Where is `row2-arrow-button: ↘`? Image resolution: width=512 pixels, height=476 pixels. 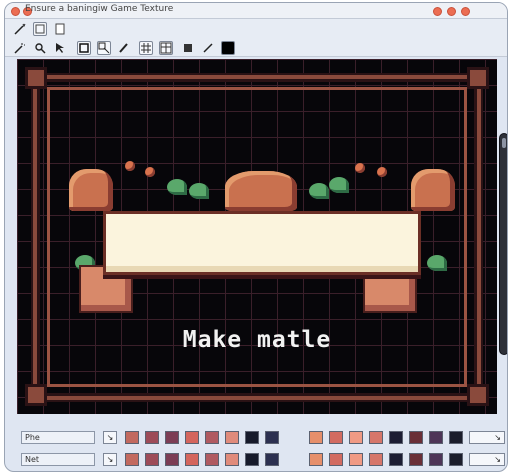 row2-arrow-button: ↘ is located at coordinates (110, 459).